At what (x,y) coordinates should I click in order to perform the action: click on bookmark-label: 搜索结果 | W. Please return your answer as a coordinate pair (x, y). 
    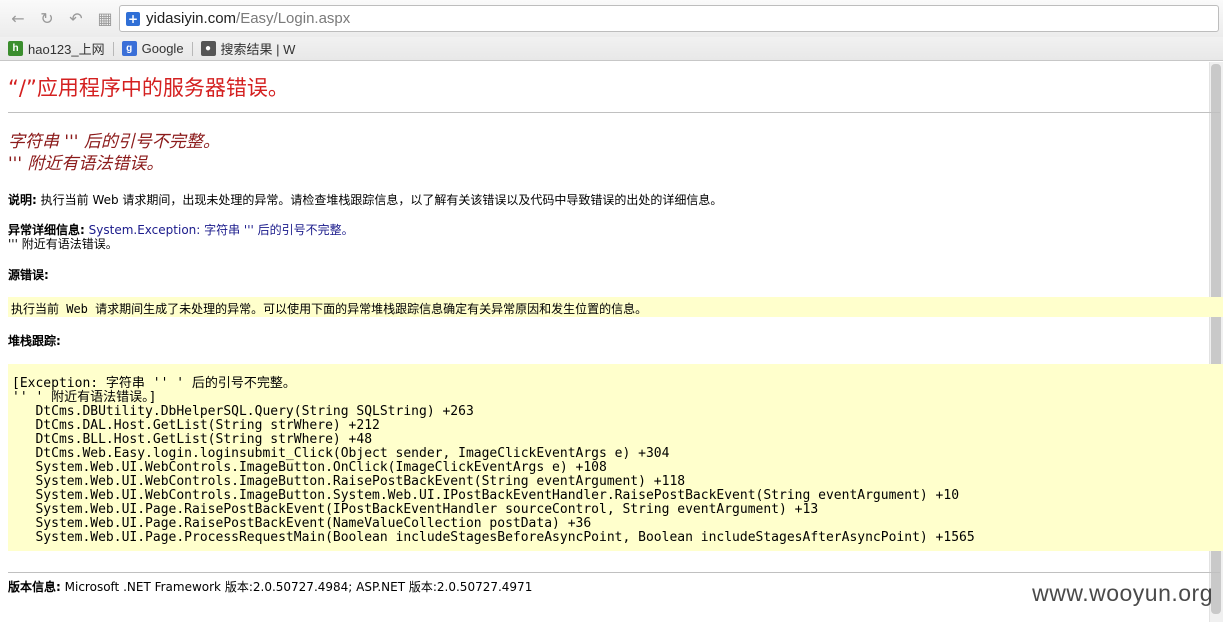
    Looking at the image, I should click on (258, 49).